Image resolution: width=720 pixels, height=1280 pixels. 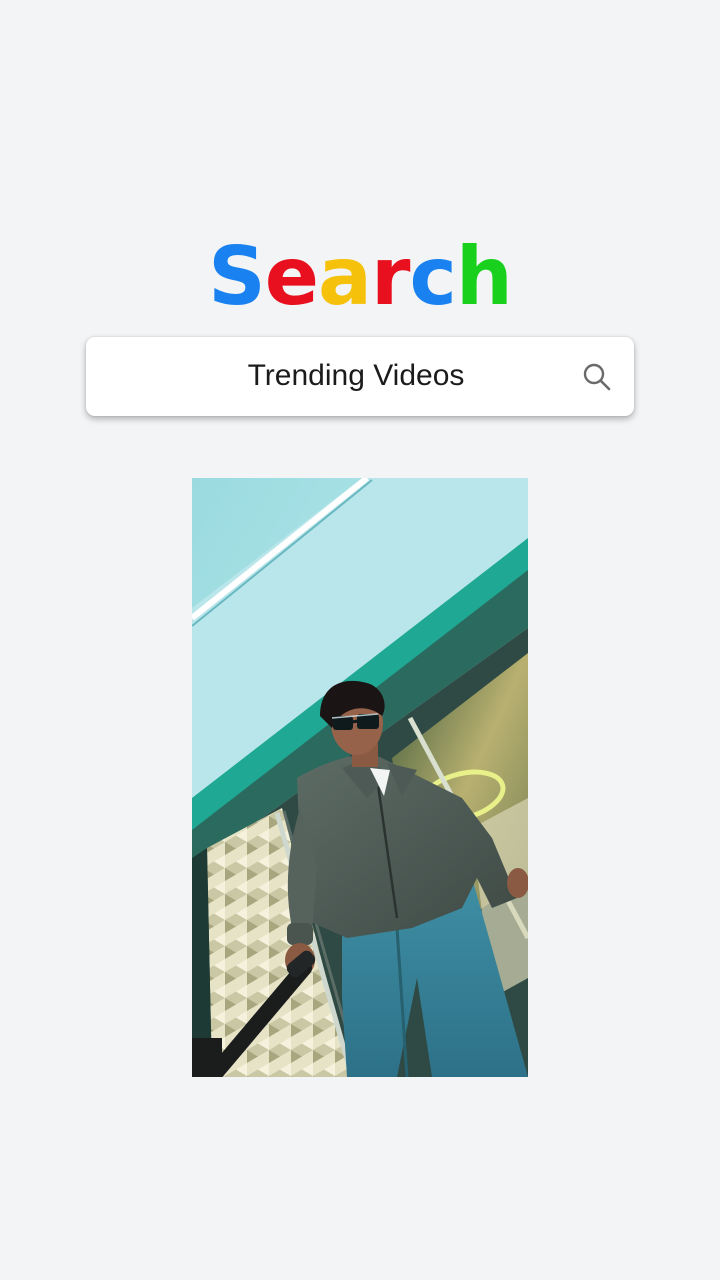 I want to click on search-icon, so click(x=597, y=377).